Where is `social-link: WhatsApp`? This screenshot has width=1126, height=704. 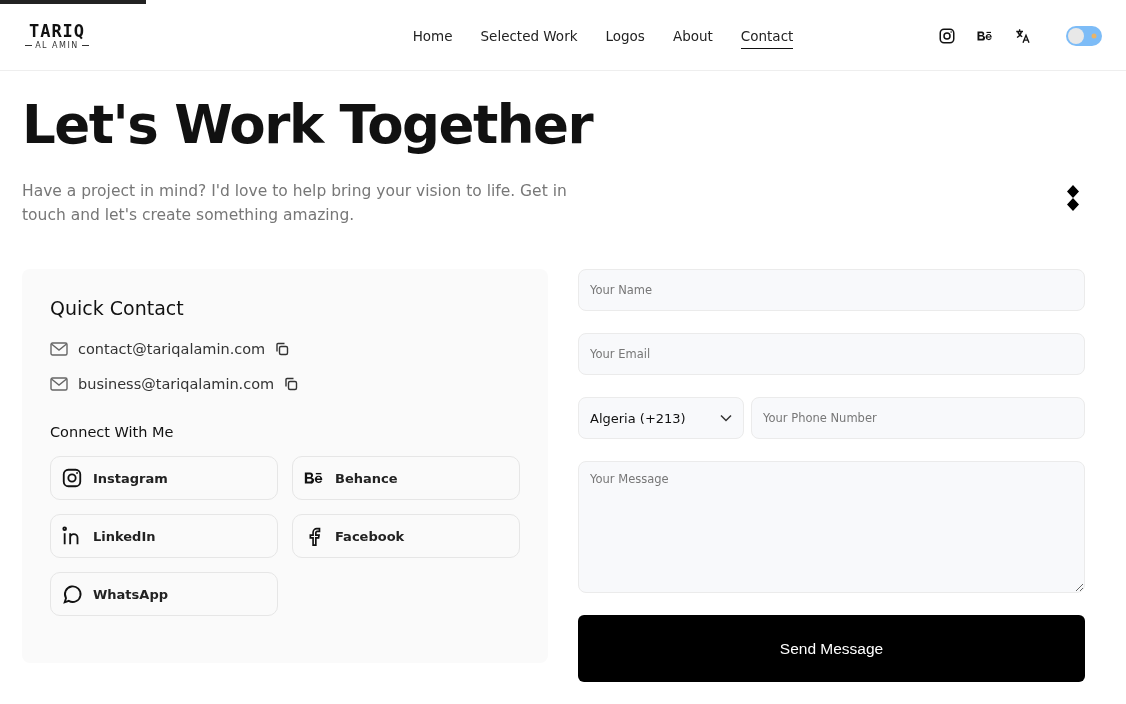 social-link: WhatsApp is located at coordinates (164, 594).